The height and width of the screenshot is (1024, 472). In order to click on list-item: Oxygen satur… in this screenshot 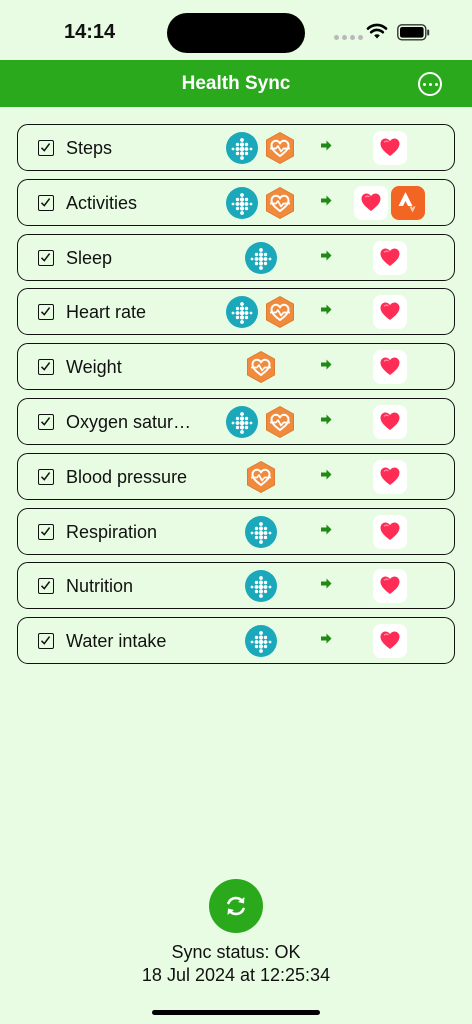, I will do `click(236, 421)`.